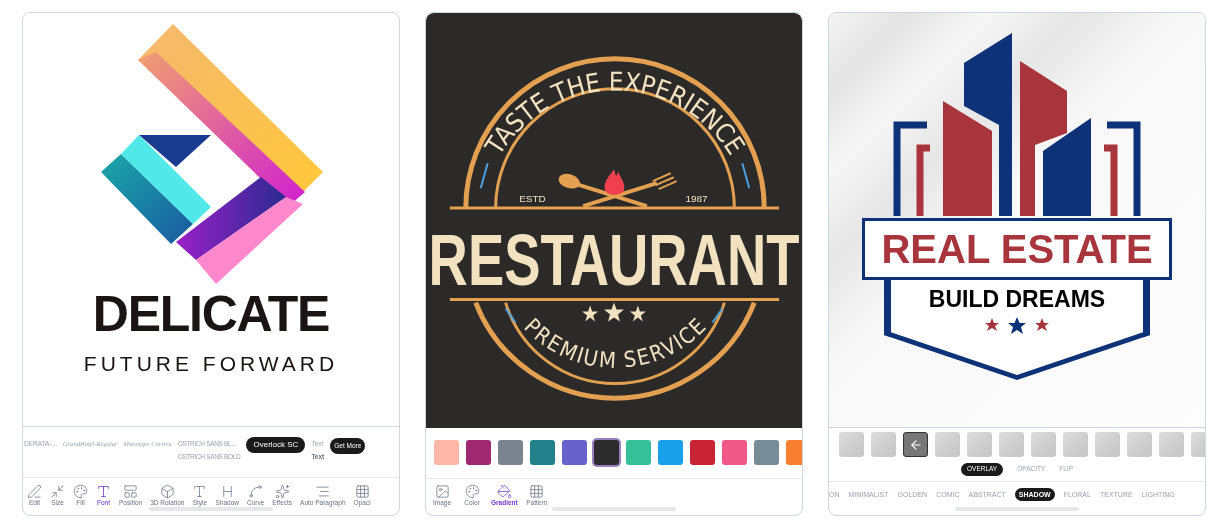  What do you see at coordinates (1017, 299) in the screenshot?
I see `logo-tagline: BUILD DREAMS` at bounding box center [1017, 299].